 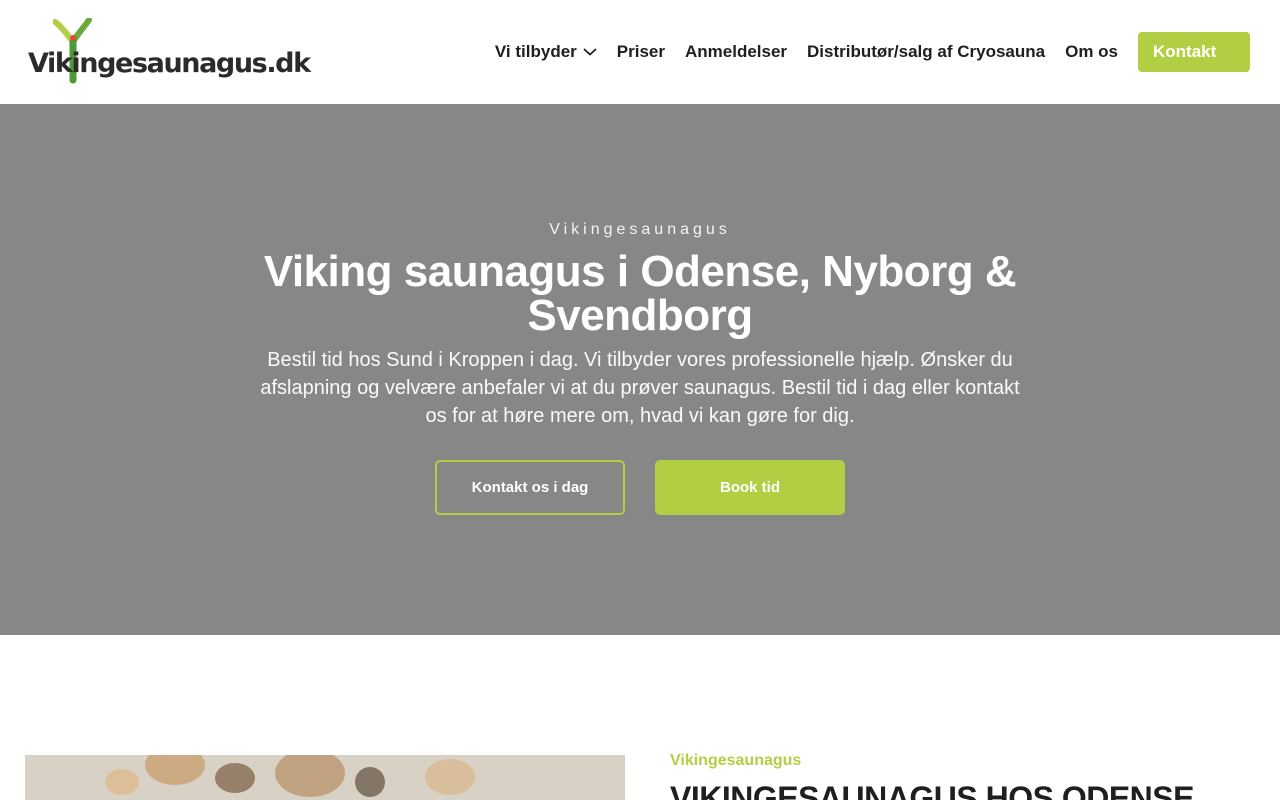 I want to click on nav-item-vi-tilbyder: Vi tilbyder, so click(x=546, y=52).